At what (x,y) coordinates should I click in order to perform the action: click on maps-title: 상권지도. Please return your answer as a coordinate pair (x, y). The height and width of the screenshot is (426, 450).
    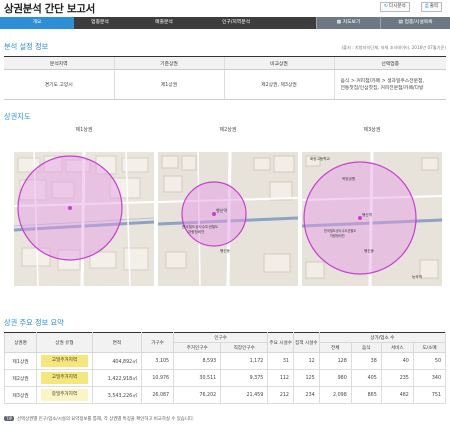
    Looking at the image, I should click on (17, 116).